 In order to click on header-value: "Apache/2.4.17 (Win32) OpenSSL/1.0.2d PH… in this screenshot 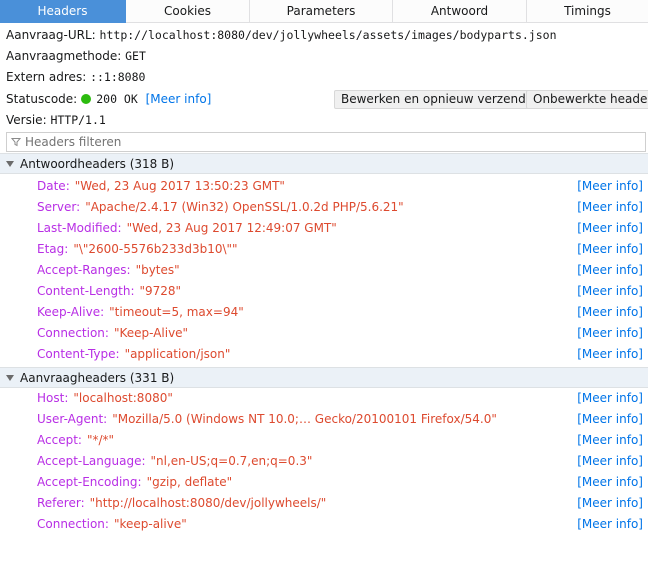, I will do `click(244, 207)`.